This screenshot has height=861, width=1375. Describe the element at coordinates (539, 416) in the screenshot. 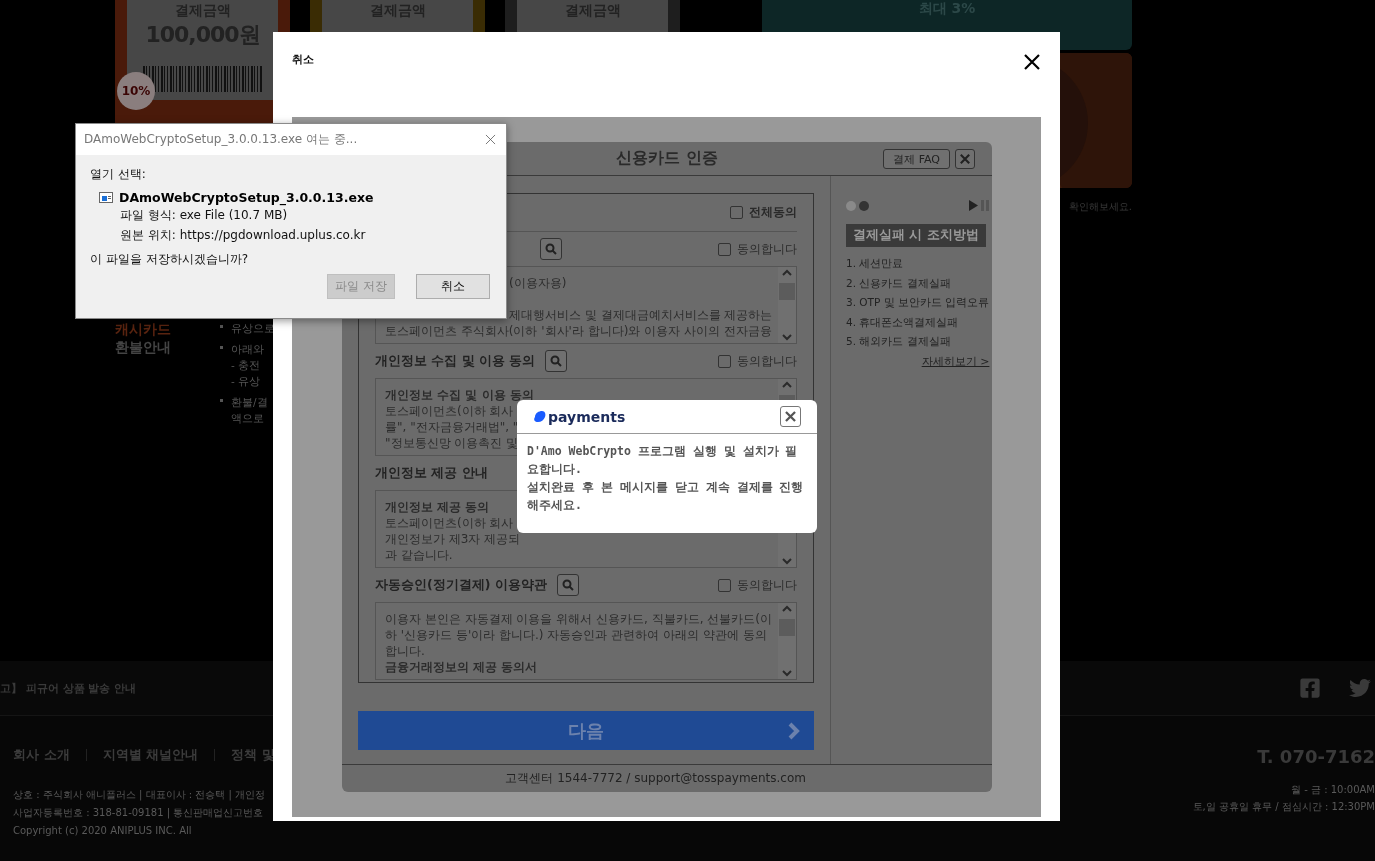

I see `logo-icon` at that location.